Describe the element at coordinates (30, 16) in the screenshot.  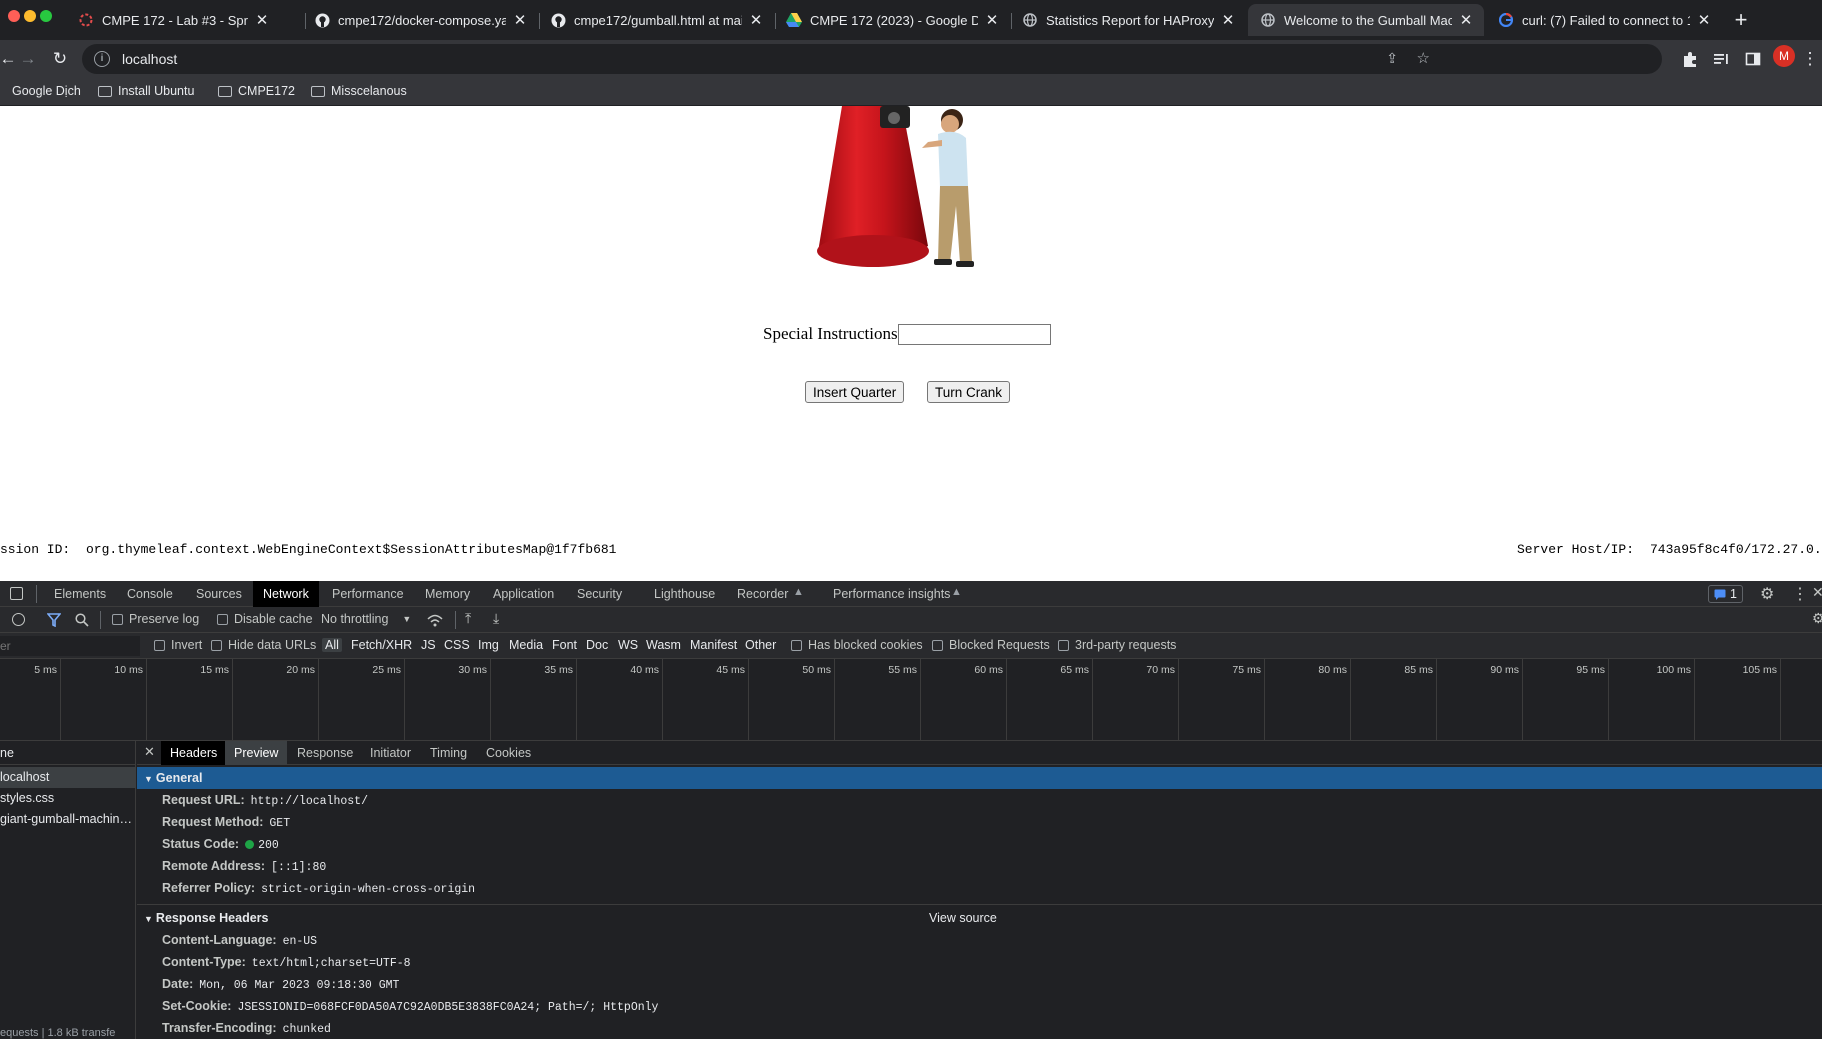
I see `minimize-window-button` at that location.